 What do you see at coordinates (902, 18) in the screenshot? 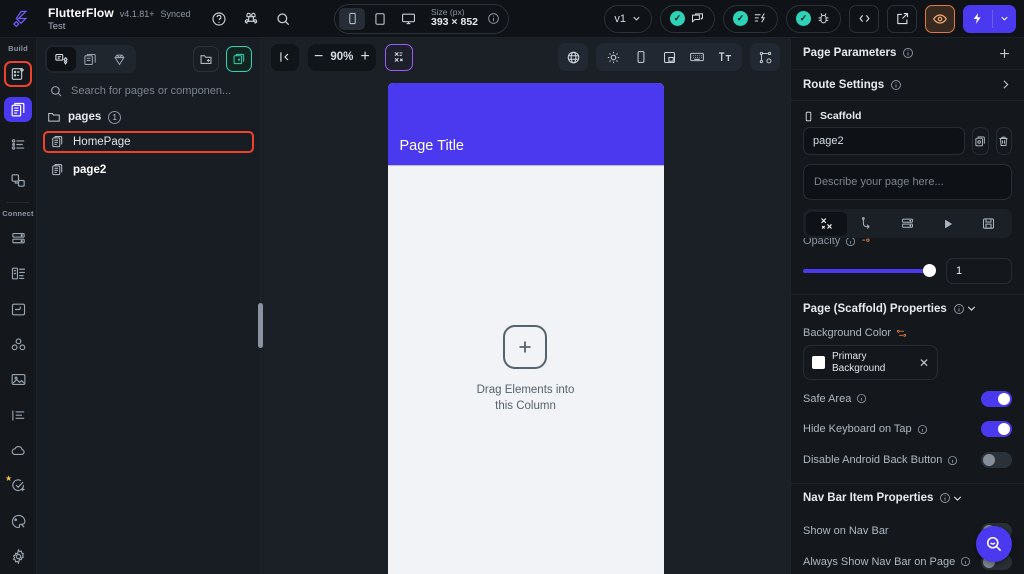
I see `open-external-button` at bounding box center [902, 18].